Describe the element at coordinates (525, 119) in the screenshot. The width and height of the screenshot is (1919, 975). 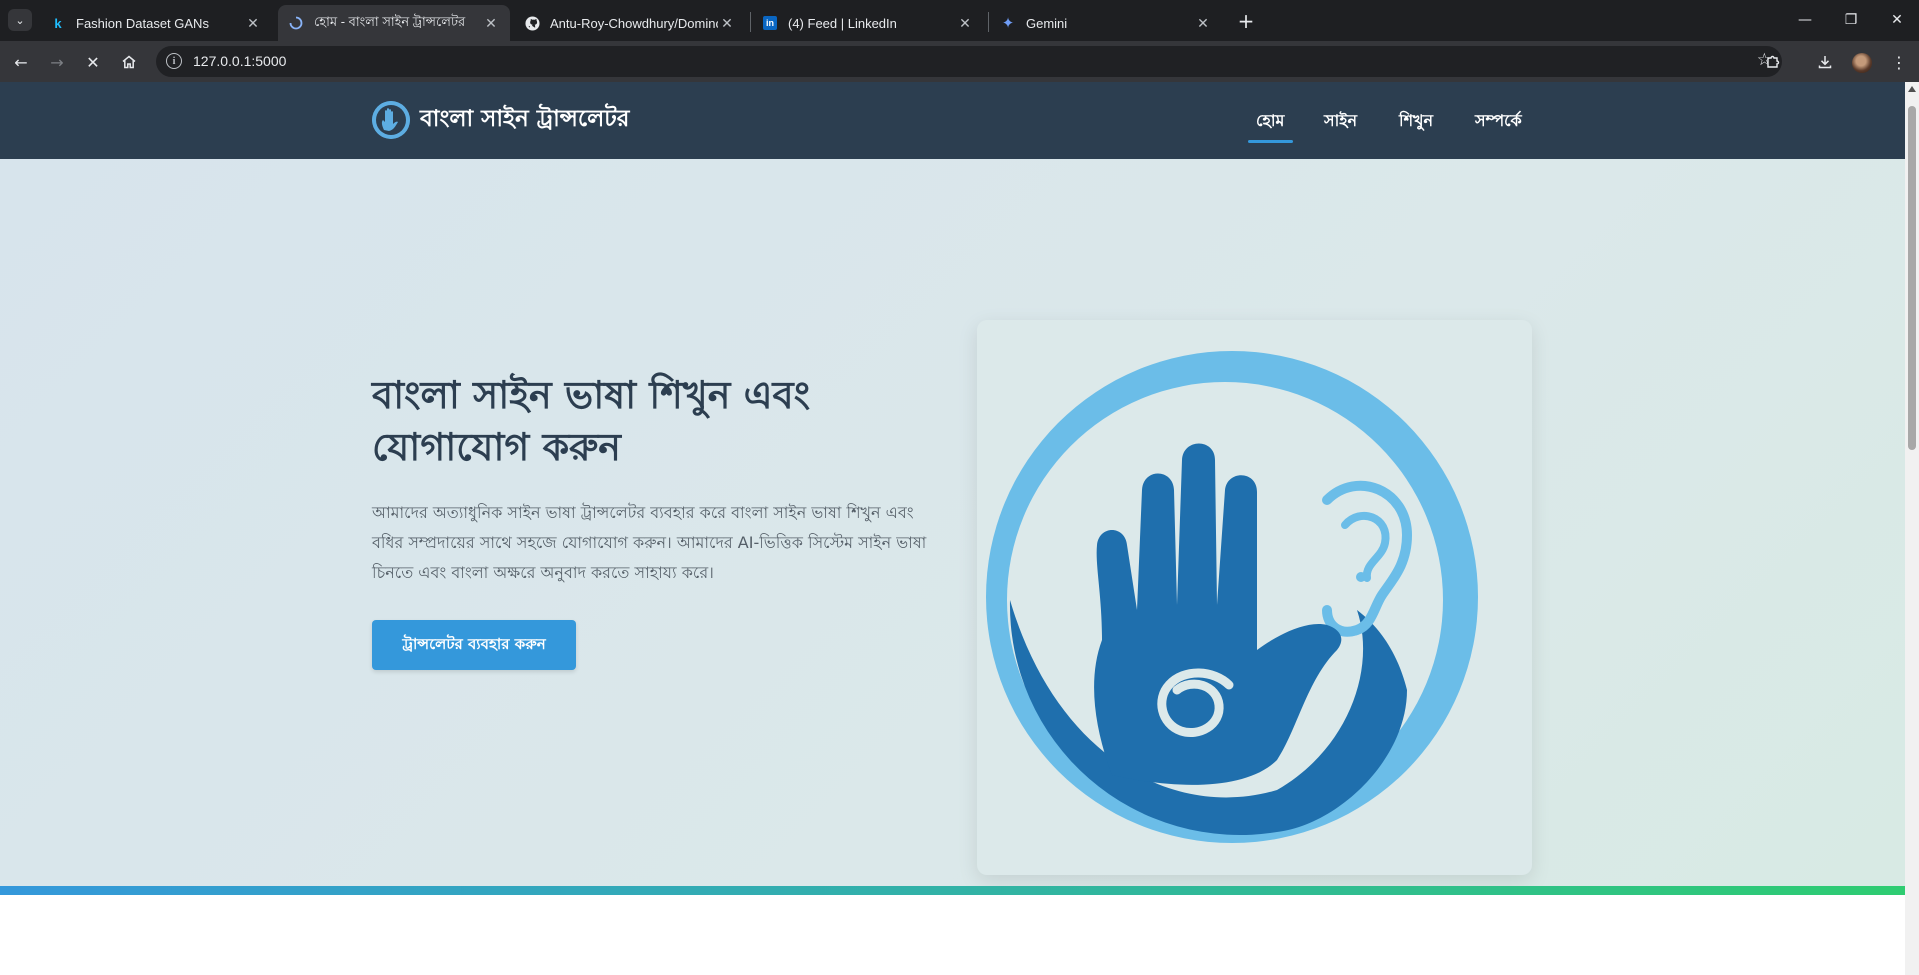
I see `brand-name: বাংলা সাইন ট্রান্সলেটর` at that location.